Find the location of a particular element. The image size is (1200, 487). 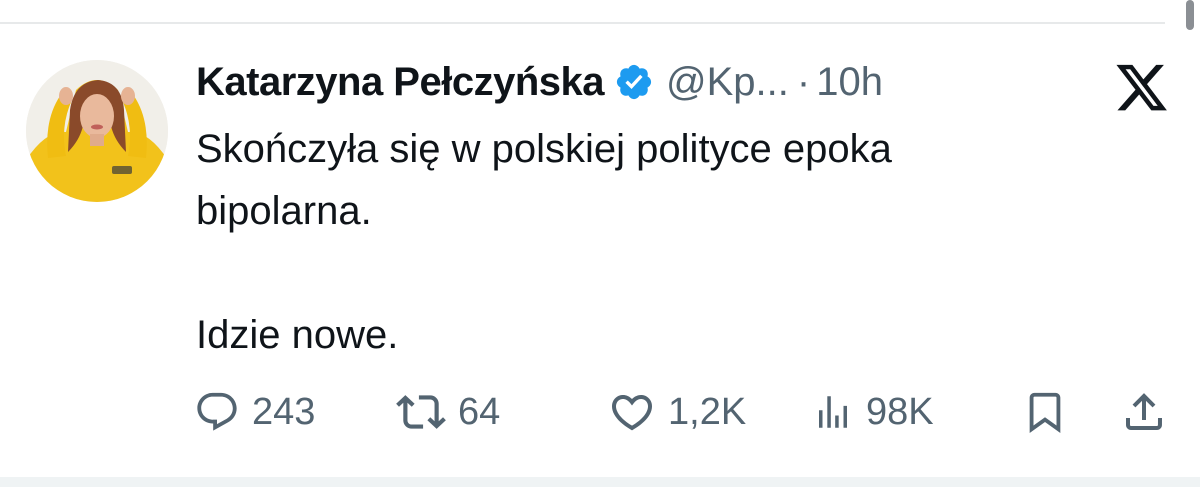

bookmark-button is located at coordinates (1045, 412).